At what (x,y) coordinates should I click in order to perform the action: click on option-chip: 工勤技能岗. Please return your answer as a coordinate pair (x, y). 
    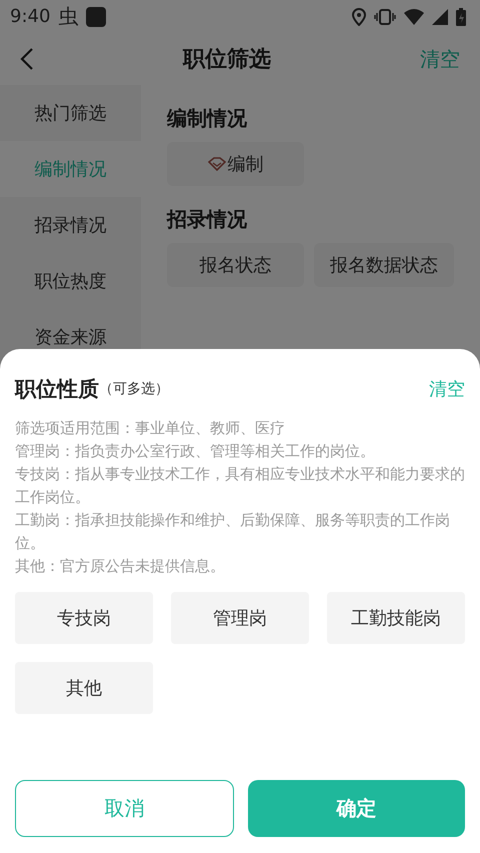
    Looking at the image, I should click on (396, 618).